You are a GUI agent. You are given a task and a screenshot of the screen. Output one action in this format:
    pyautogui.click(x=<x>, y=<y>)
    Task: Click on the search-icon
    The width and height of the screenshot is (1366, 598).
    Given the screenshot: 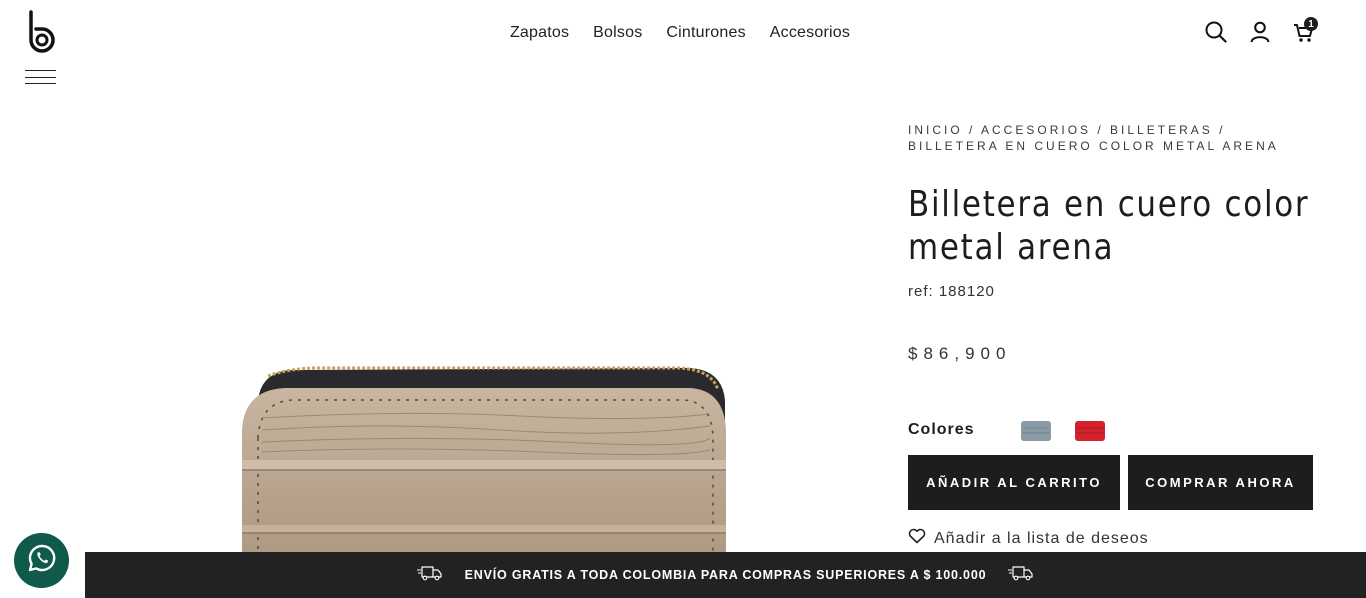 What is the action you would take?
    pyautogui.click(x=1216, y=32)
    